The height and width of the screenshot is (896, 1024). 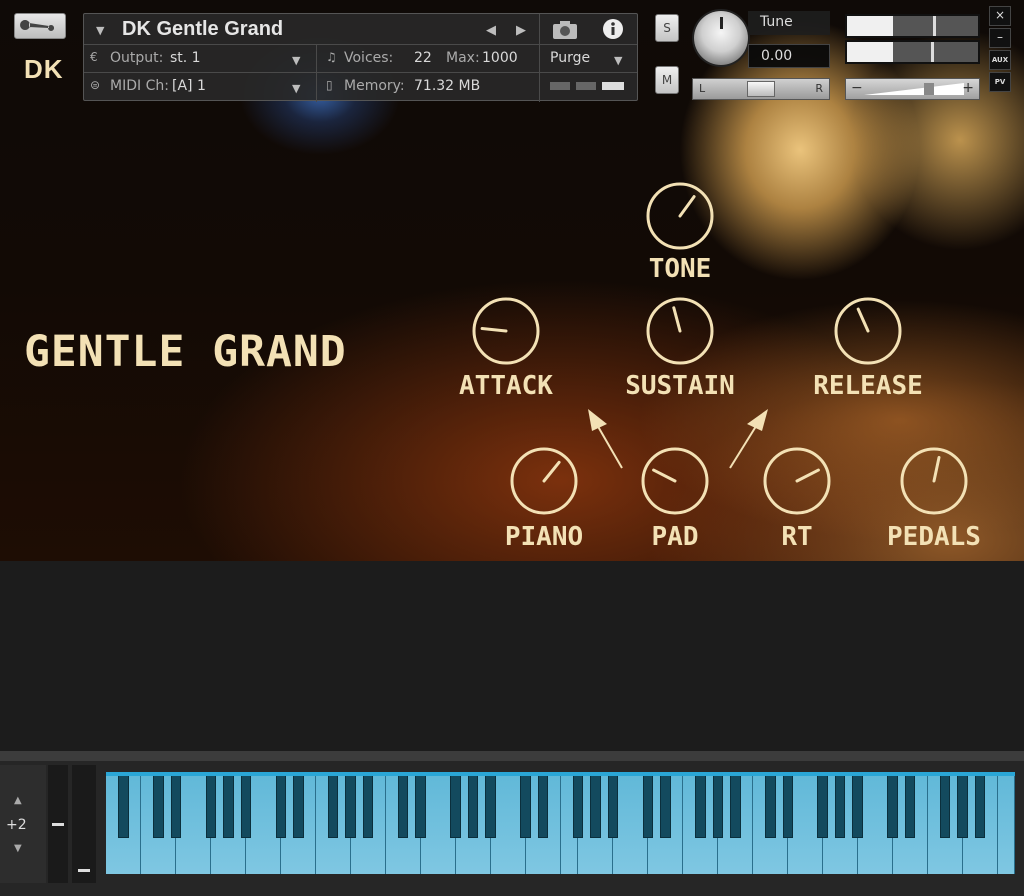 What do you see at coordinates (680, 386) in the screenshot?
I see `sustain-label: SUSTAIN` at bounding box center [680, 386].